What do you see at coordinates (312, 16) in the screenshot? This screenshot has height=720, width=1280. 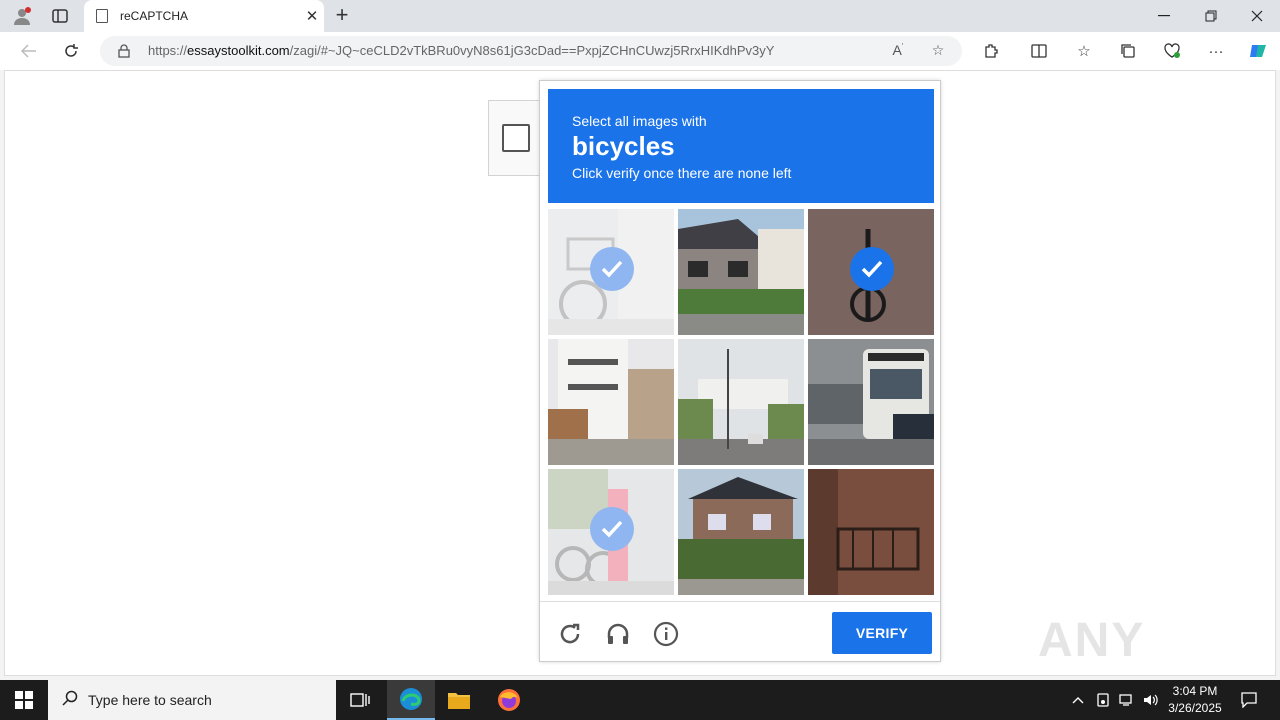 I see `close-tab-icon: ✕` at bounding box center [312, 16].